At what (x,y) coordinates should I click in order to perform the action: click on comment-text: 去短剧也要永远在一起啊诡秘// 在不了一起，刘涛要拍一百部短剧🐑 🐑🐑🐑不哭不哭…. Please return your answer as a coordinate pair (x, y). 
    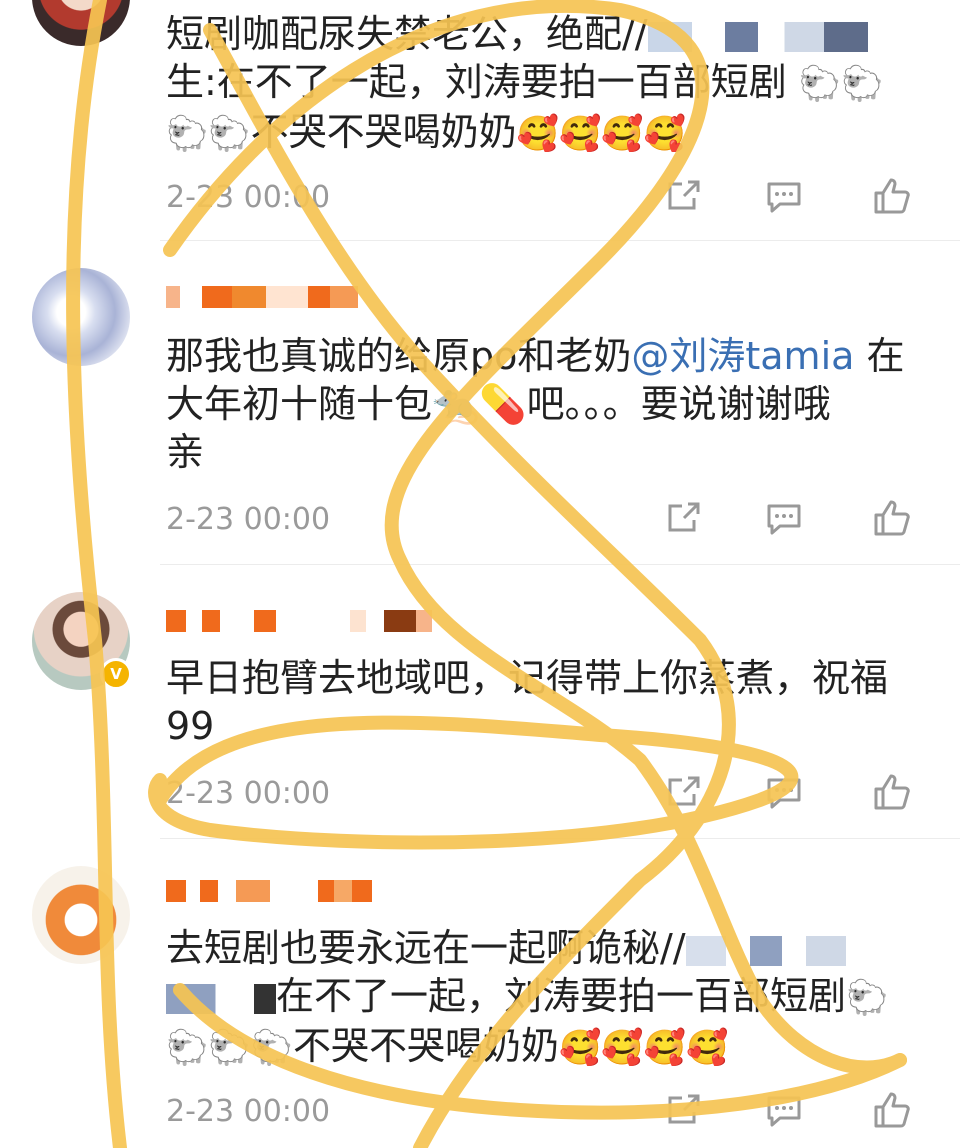
    Looking at the image, I should click on (527, 997).